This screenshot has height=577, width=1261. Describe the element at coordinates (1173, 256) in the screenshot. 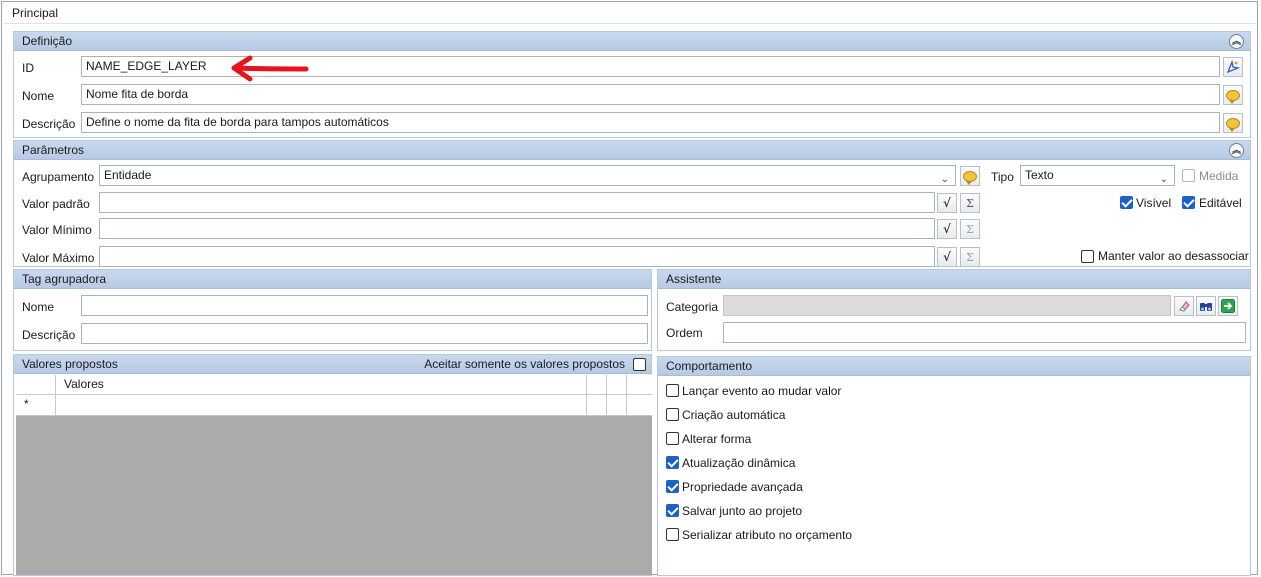

I see `manter-label: Manter valor ao desassociar` at that location.